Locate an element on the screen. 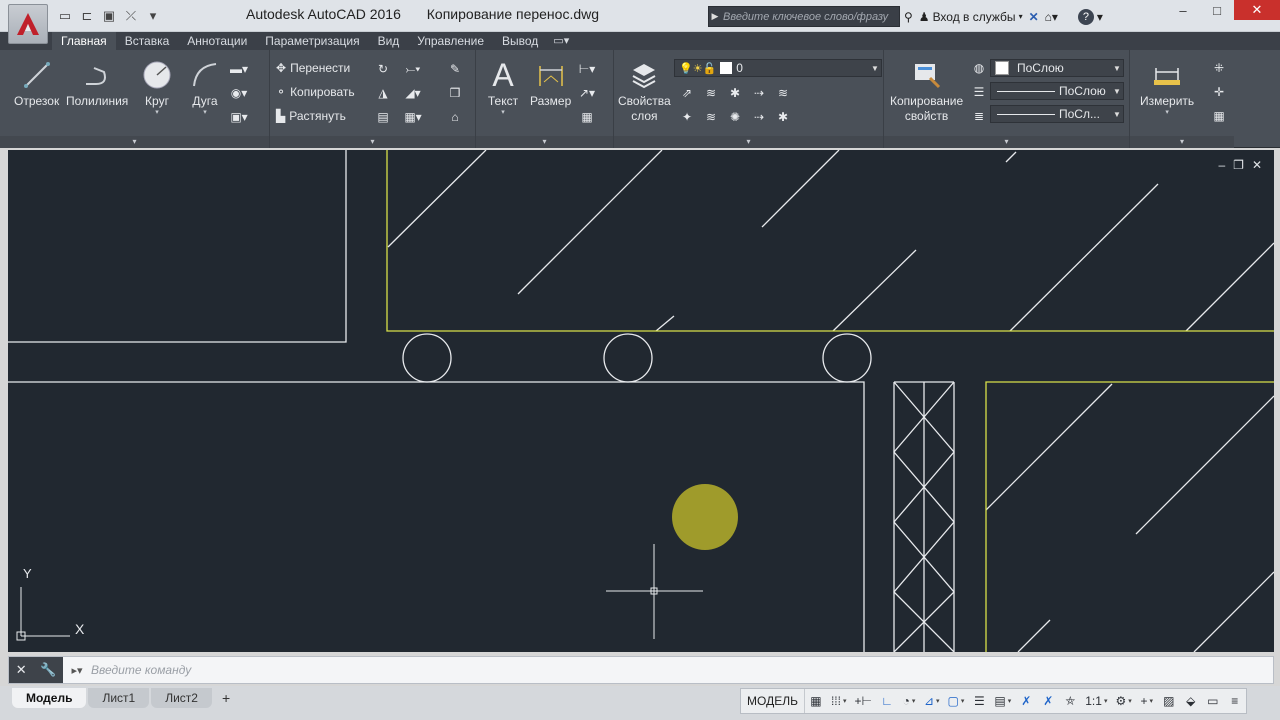  minimize-icon: – is located at coordinates (1183, 10).